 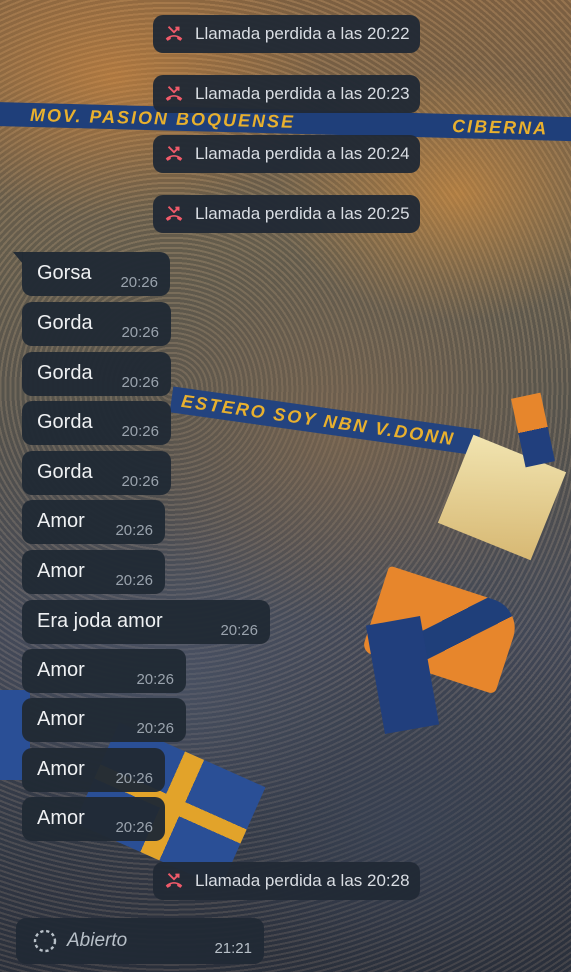 I want to click on missed-call-notice: Llamada perdida a las 20:28, so click(x=286, y=881).